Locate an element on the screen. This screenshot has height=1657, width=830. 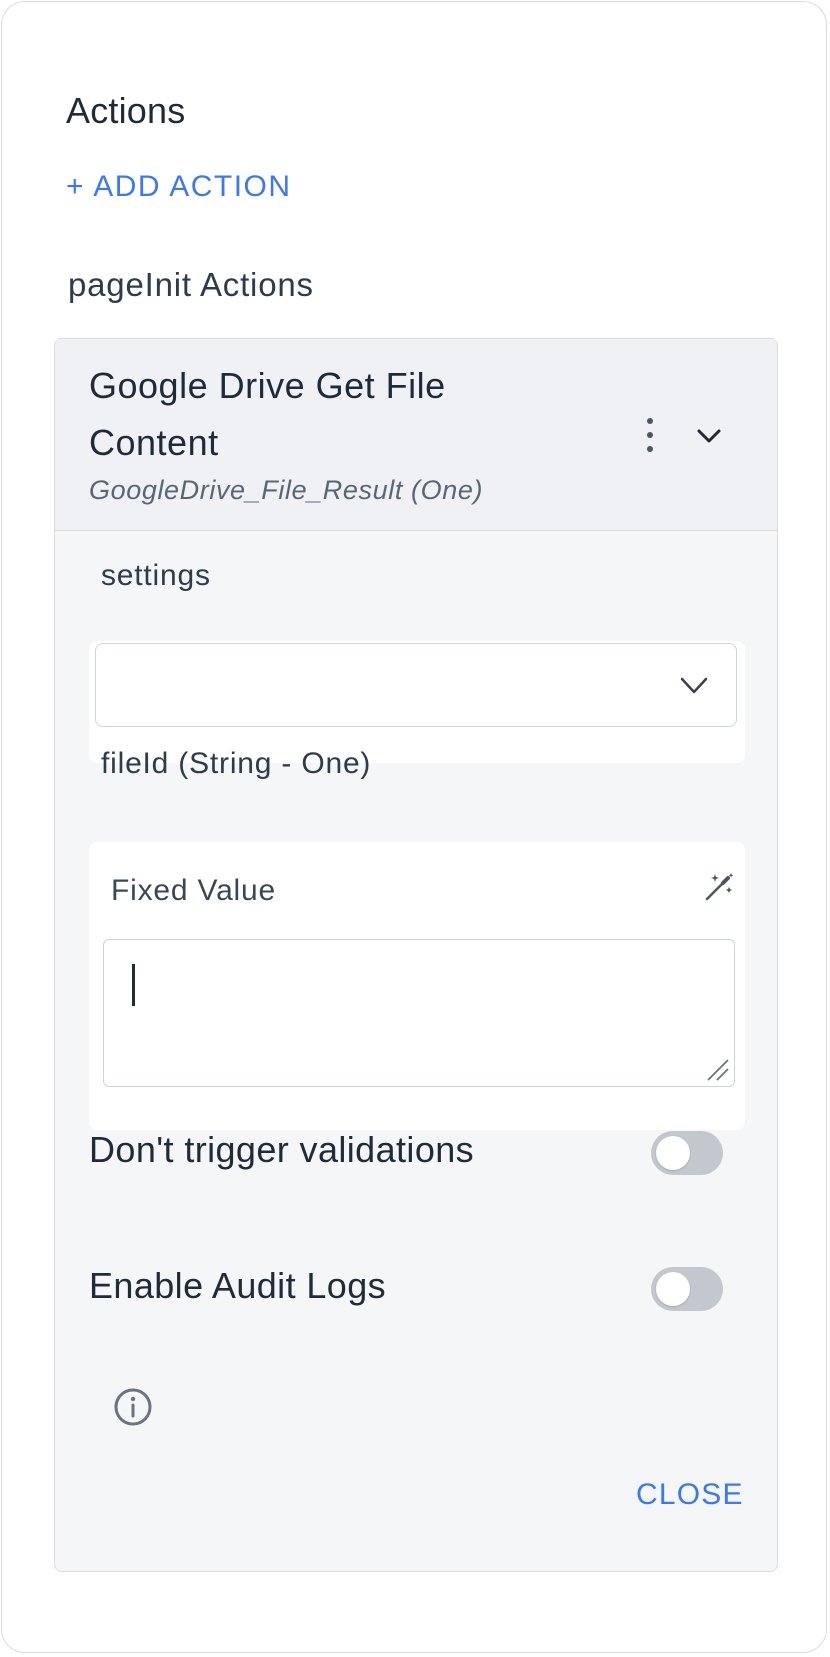
fileid-textarea is located at coordinates (419, 1013).